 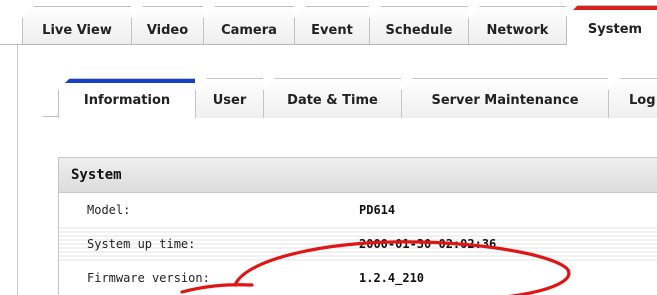 What do you see at coordinates (612, 8) in the screenshot?
I see `active-tab-indicator` at bounding box center [612, 8].